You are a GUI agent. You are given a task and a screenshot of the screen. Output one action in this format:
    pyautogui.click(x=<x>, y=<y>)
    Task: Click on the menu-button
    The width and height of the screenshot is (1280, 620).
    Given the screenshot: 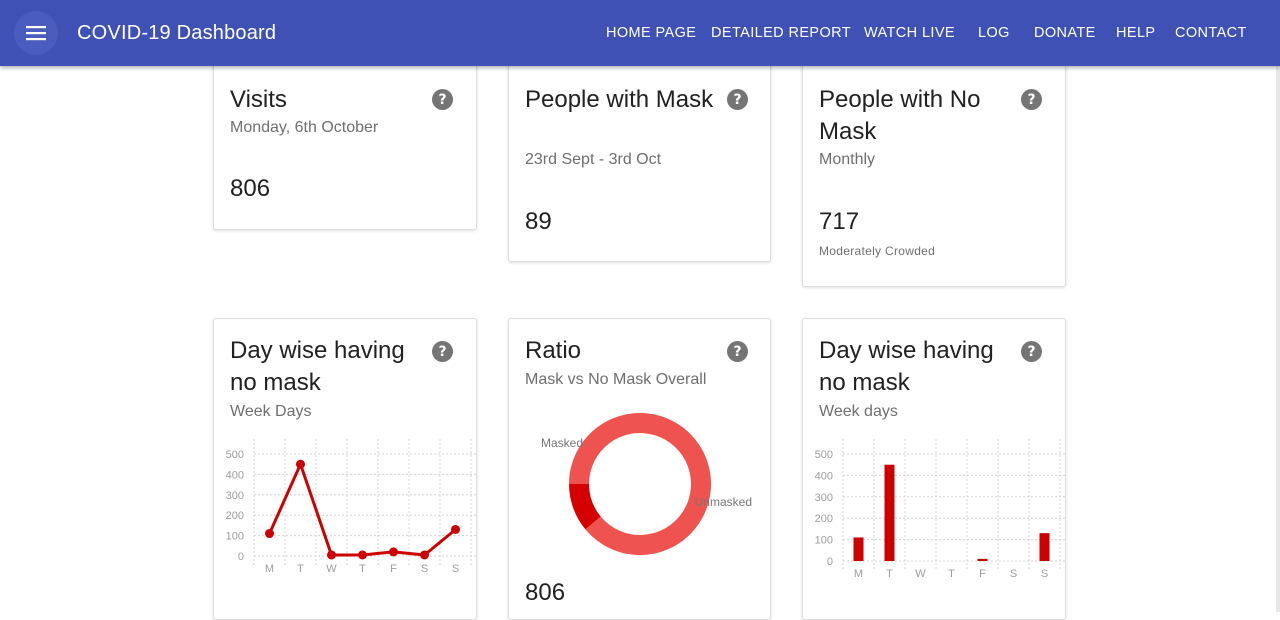 What is the action you would take?
    pyautogui.click(x=36, y=33)
    